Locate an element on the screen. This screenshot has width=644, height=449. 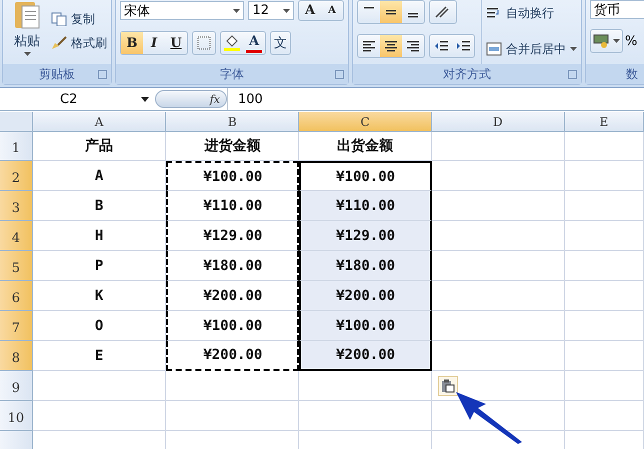
table-cell: O is located at coordinates (99, 326).